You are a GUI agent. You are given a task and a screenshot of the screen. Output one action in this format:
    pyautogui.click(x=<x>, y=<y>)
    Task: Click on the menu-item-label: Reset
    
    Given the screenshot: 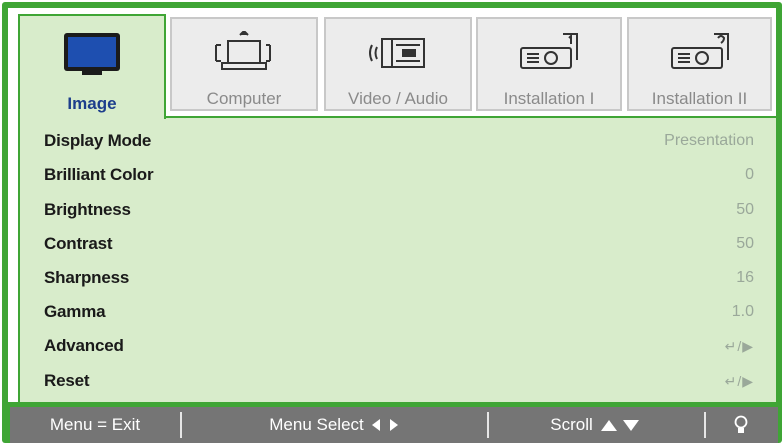 What is the action you would take?
    pyautogui.click(x=67, y=380)
    